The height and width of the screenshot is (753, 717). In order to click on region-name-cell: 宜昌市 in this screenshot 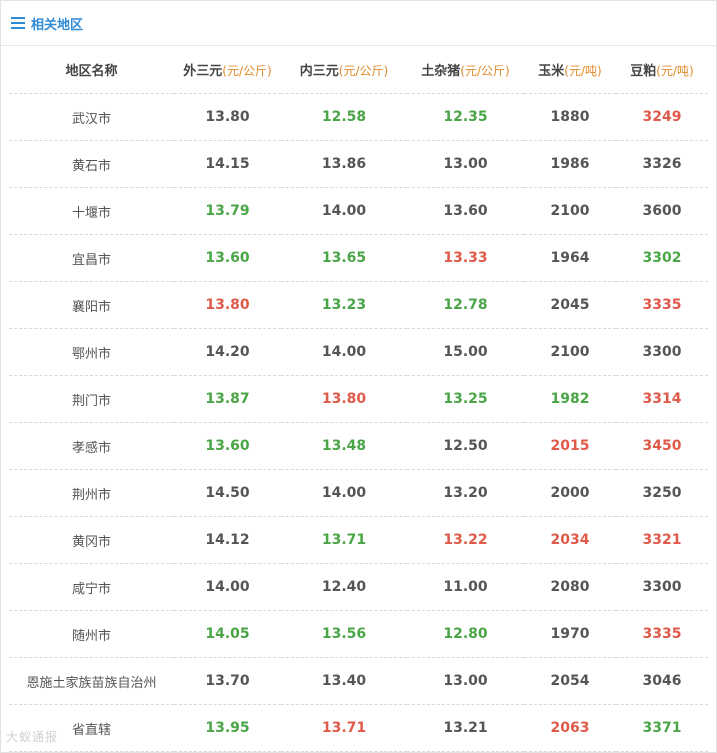, I will do `click(91, 258)`.